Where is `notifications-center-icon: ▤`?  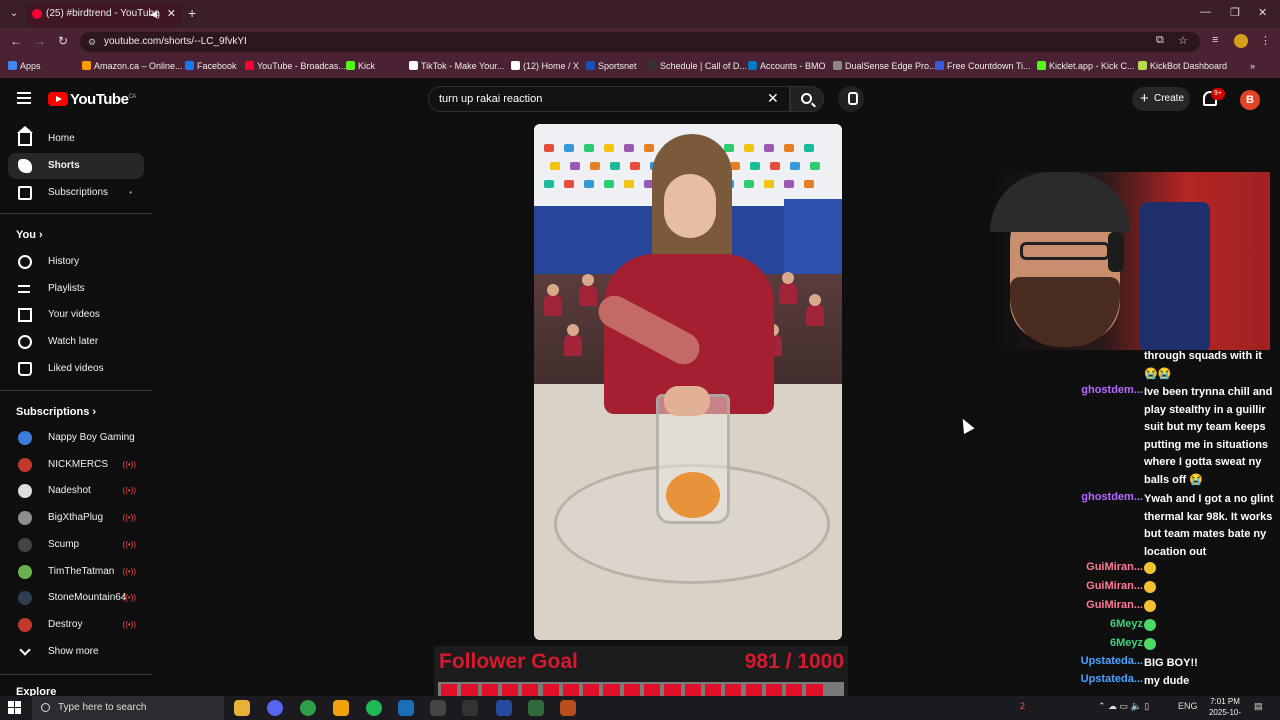 notifications-center-icon: ▤ is located at coordinates (1258, 706).